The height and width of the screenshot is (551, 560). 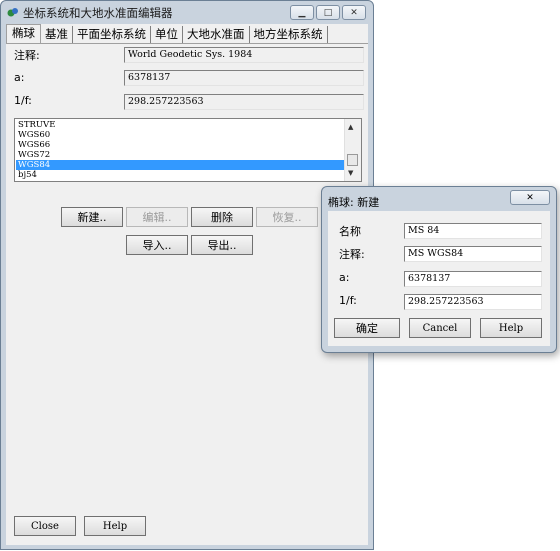 What do you see at coordinates (180, 125) in the screenshot?
I see `list-item: STRUVE` at bounding box center [180, 125].